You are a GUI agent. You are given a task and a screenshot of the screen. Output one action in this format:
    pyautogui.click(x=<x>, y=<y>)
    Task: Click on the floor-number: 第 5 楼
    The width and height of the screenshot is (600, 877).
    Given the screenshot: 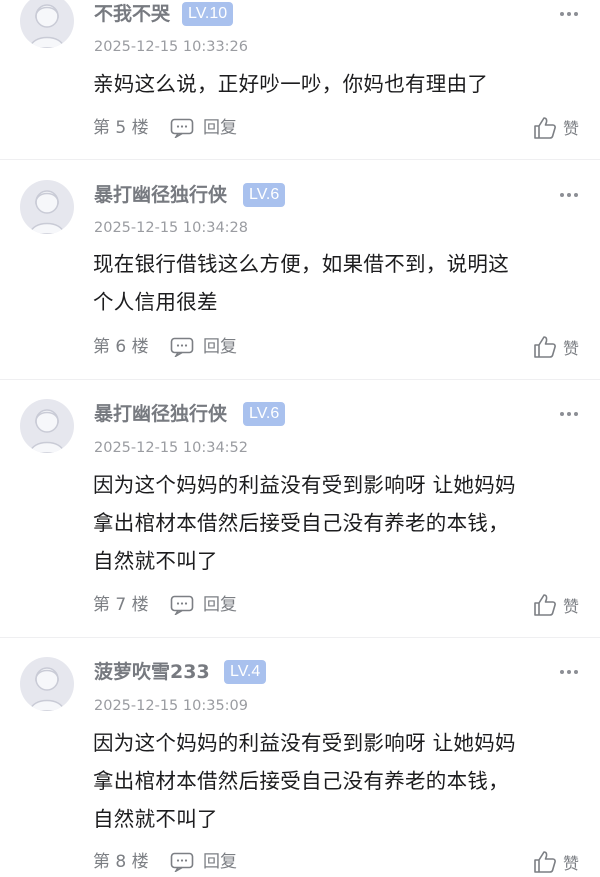 What is the action you would take?
    pyautogui.click(x=121, y=128)
    